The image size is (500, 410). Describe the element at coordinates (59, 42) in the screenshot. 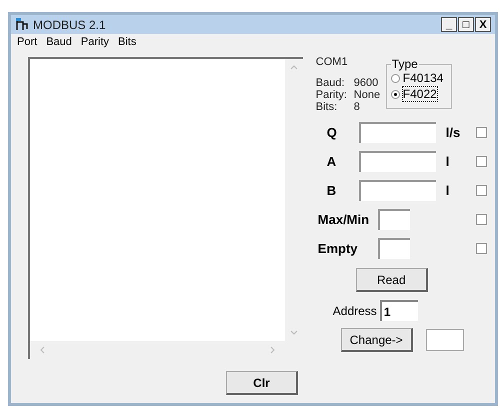

I see `menu-item: Baud` at that location.